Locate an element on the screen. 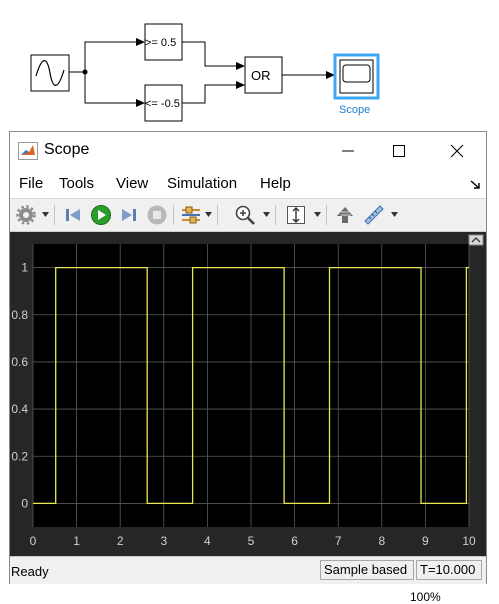  simulink-diagram: >= 0.5 <= -0.5 OR Scope is located at coordinates (205, 72).